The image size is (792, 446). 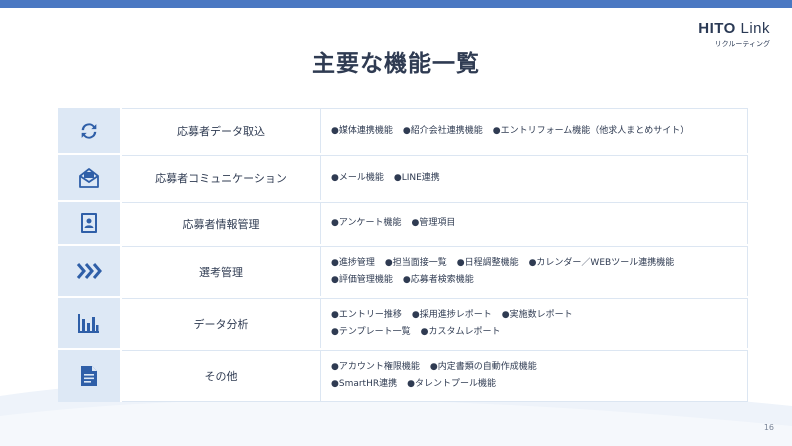 What do you see at coordinates (221, 376) in the screenshot?
I see `row-label: その他` at bounding box center [221, 376].